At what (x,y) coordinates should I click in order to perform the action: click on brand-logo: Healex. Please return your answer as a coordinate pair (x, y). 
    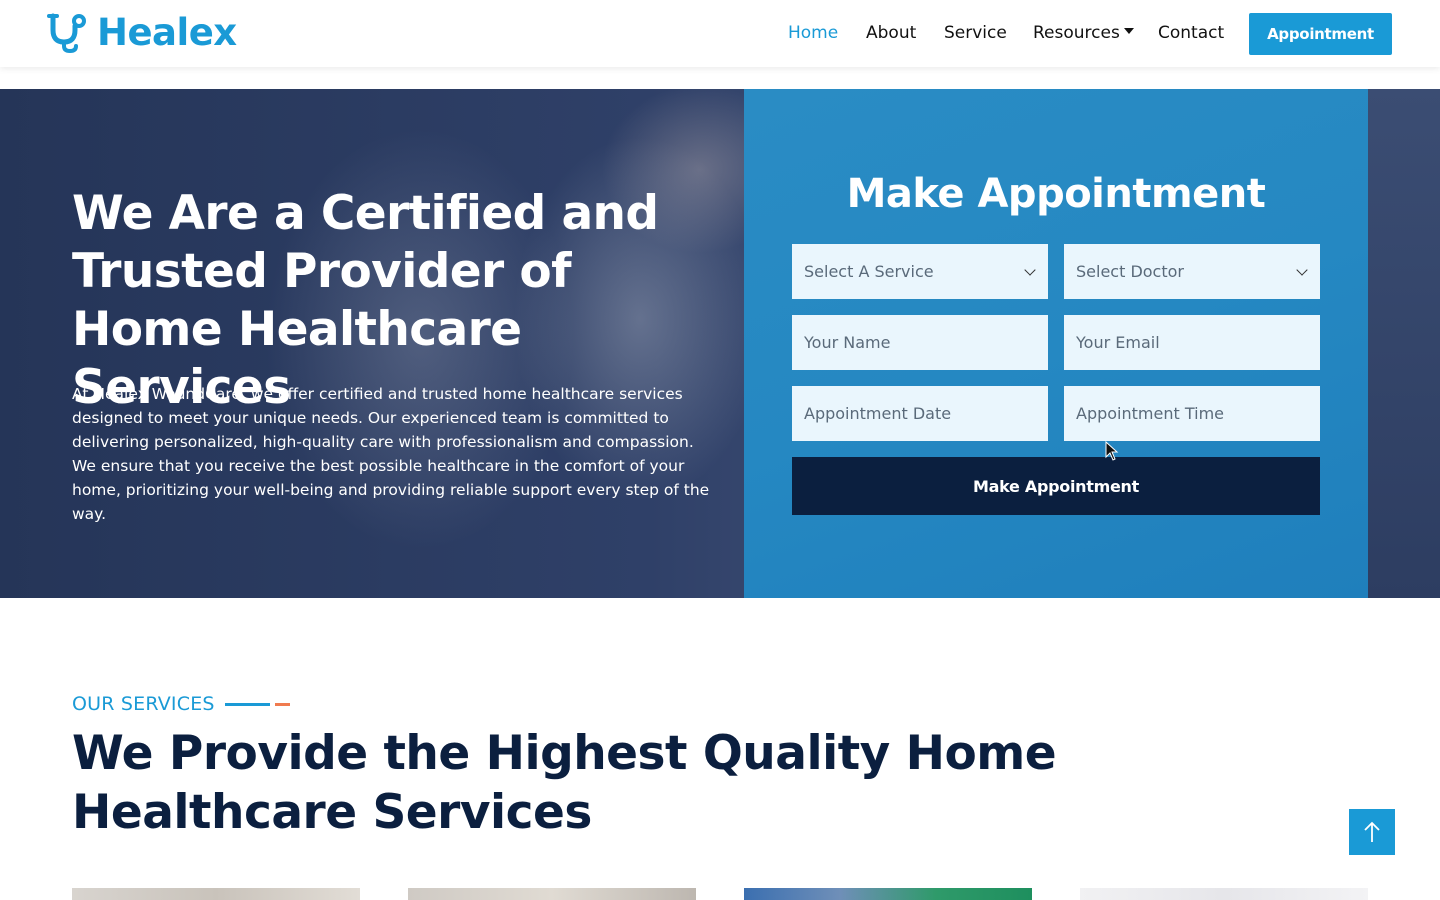
    Looking at the image, I should click on (142, 33).